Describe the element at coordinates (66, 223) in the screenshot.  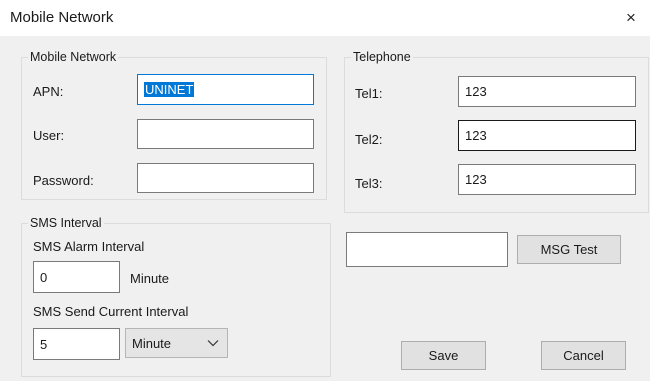
I see `sms-interval-legend: SMS Interval` at that location.